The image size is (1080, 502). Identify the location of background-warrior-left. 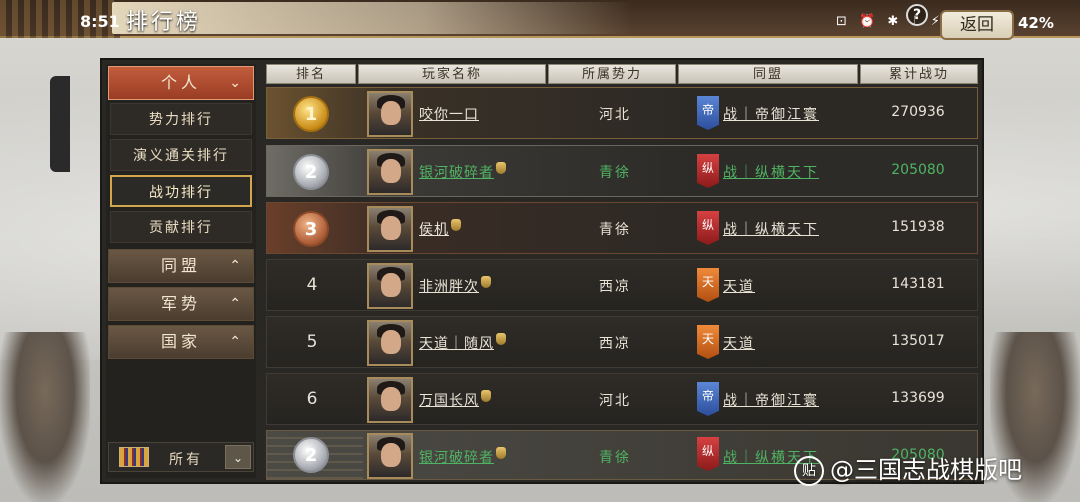
(45, 417).